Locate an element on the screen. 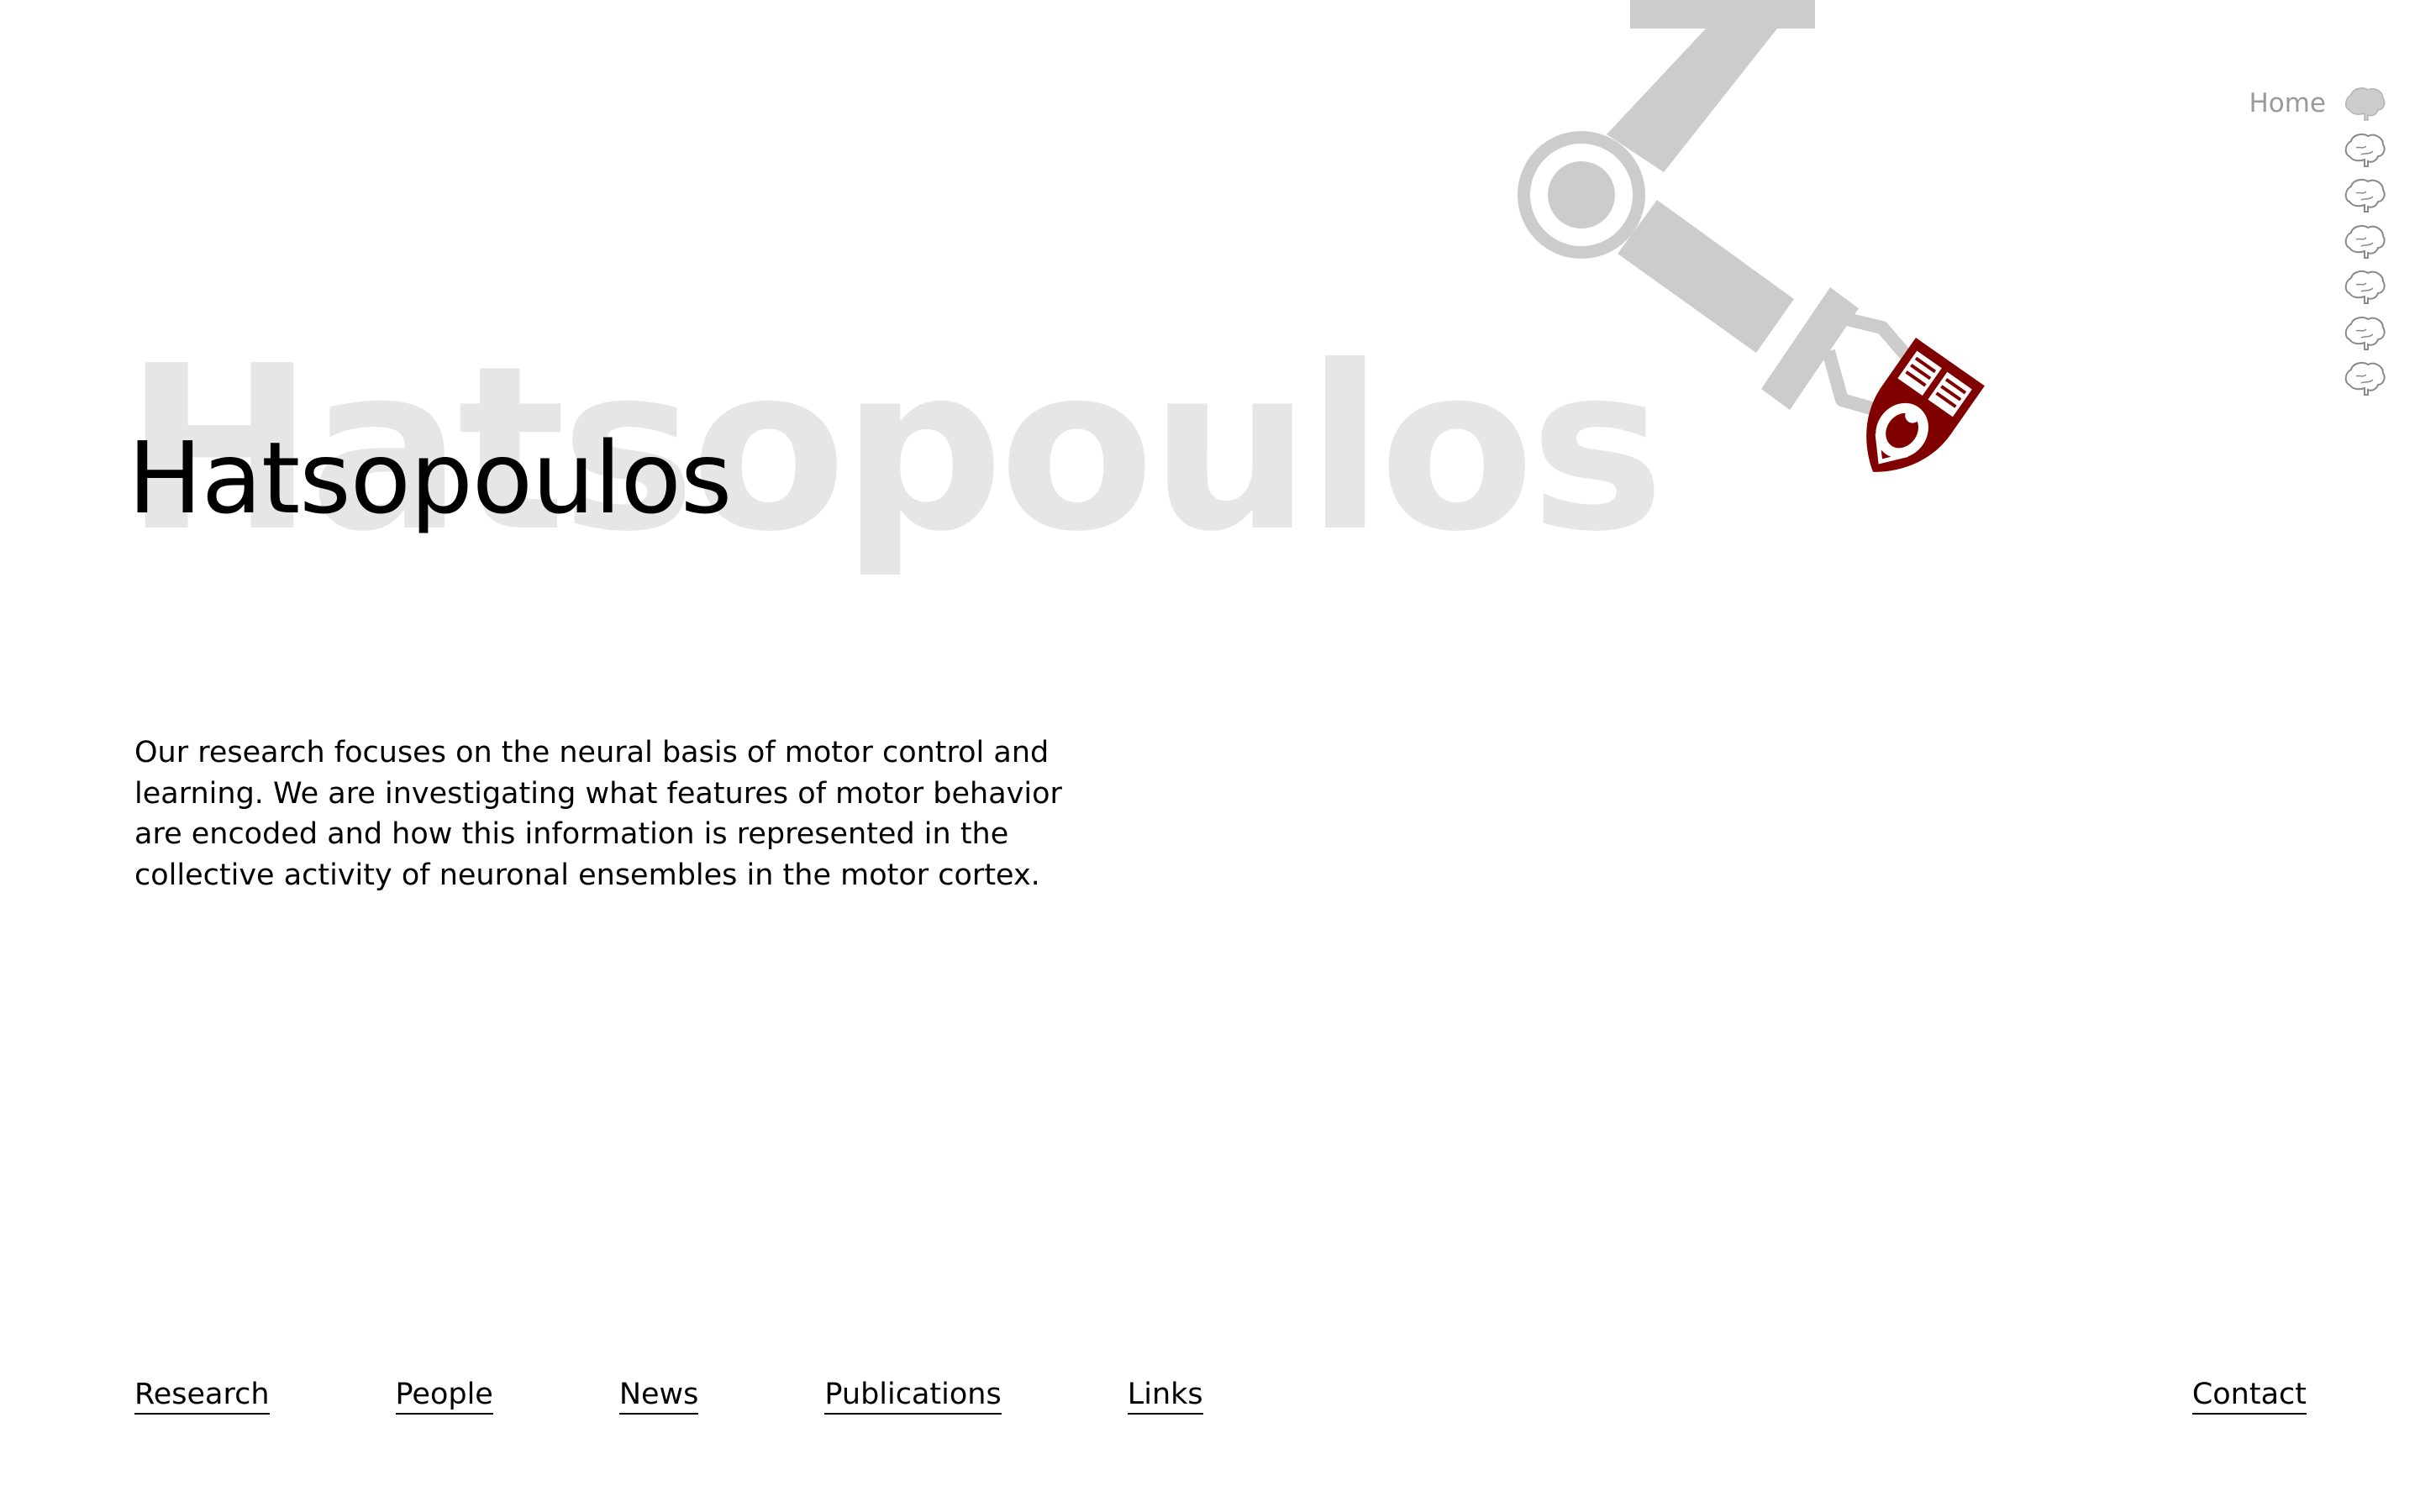 This screenshot has width=2420, height=1512. nav-link-people: People is located at coordinates (444, 1396).